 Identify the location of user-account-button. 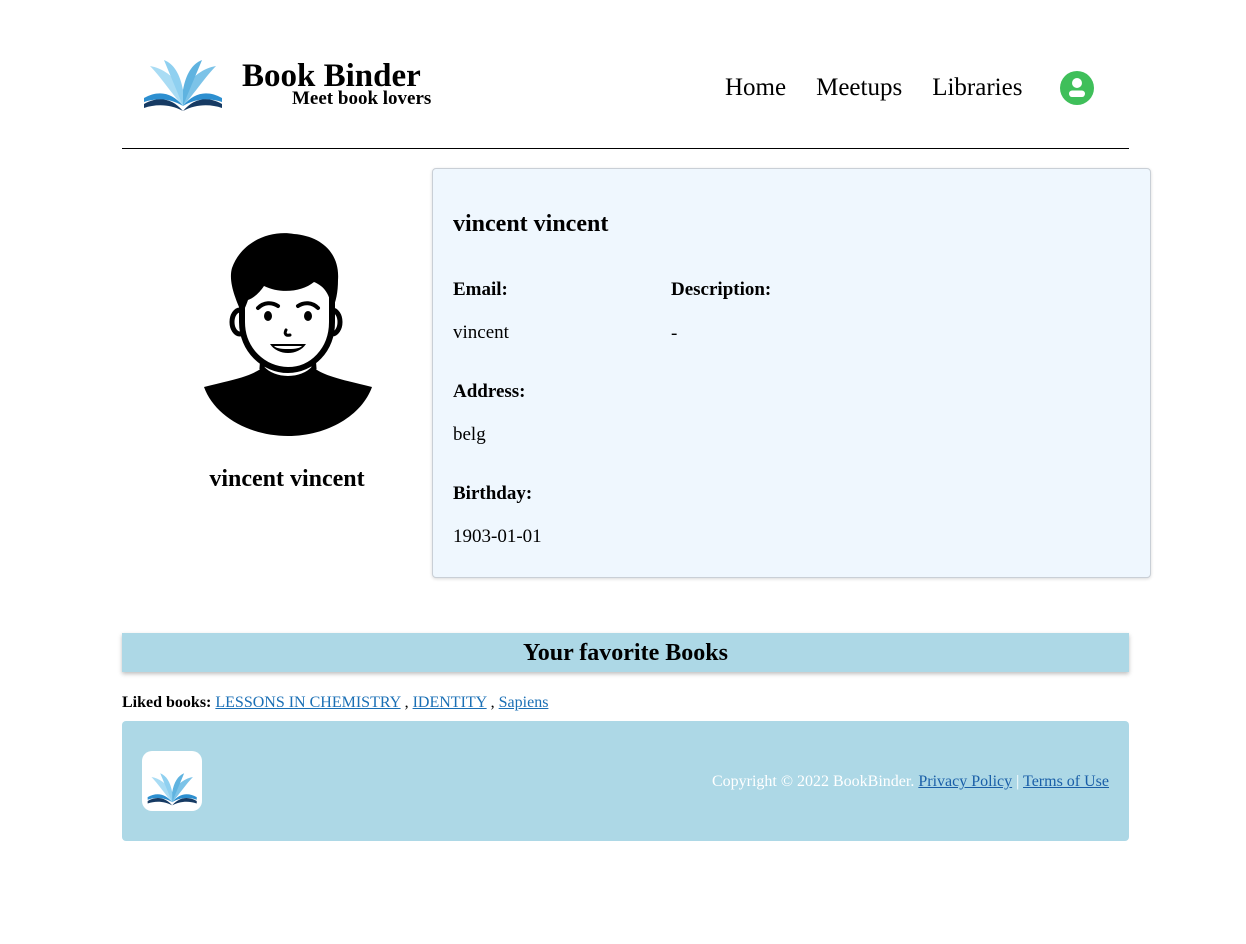
(1077, 88).